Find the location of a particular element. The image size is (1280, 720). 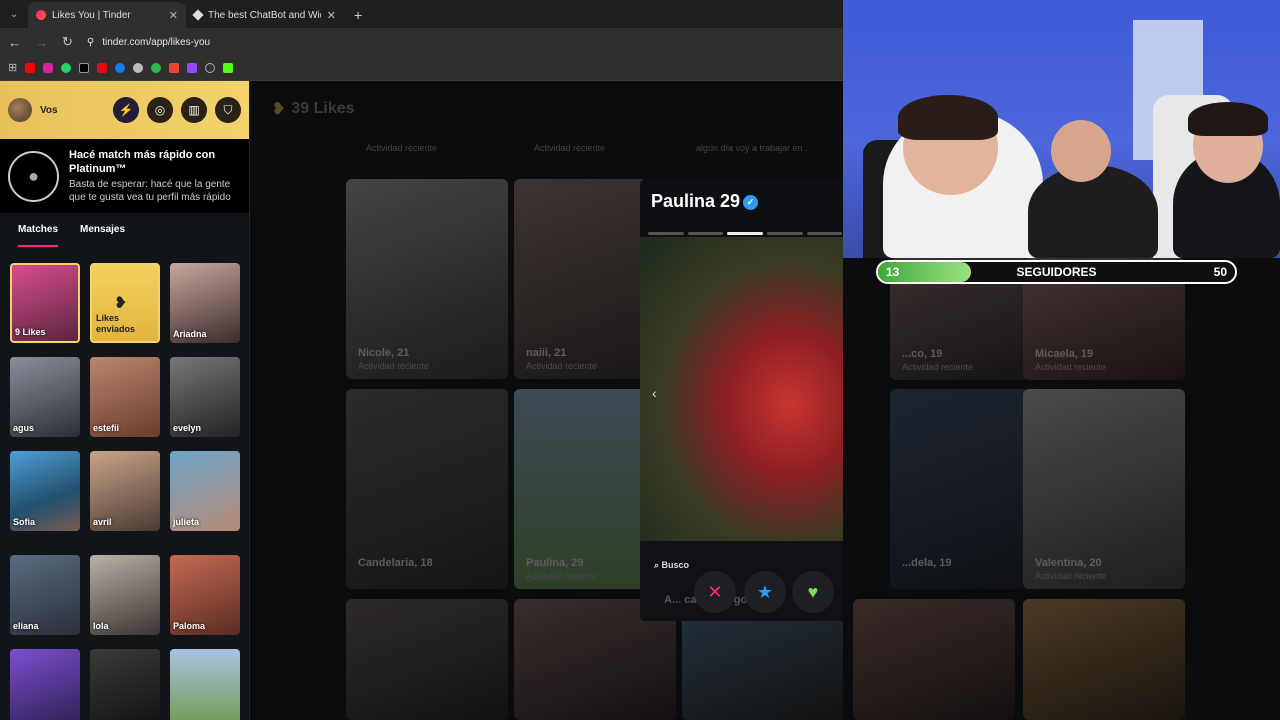

platinum-ring-icon: ● is located at coordinates (33, 176).